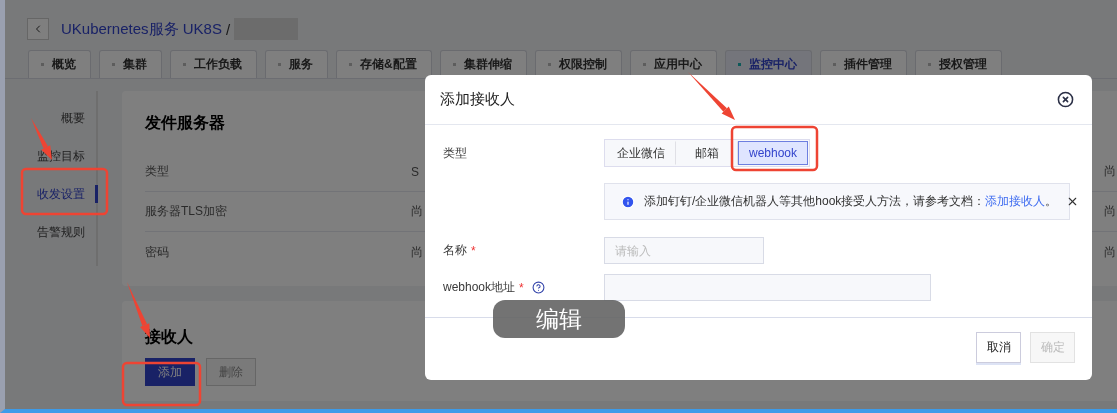 Image resolution: width=1117 pixels, height=413 pixels. What do you see at coordinates (455, 250) in the screenshot?
I see `field-label: 名称` at bounding box center [455, 250].